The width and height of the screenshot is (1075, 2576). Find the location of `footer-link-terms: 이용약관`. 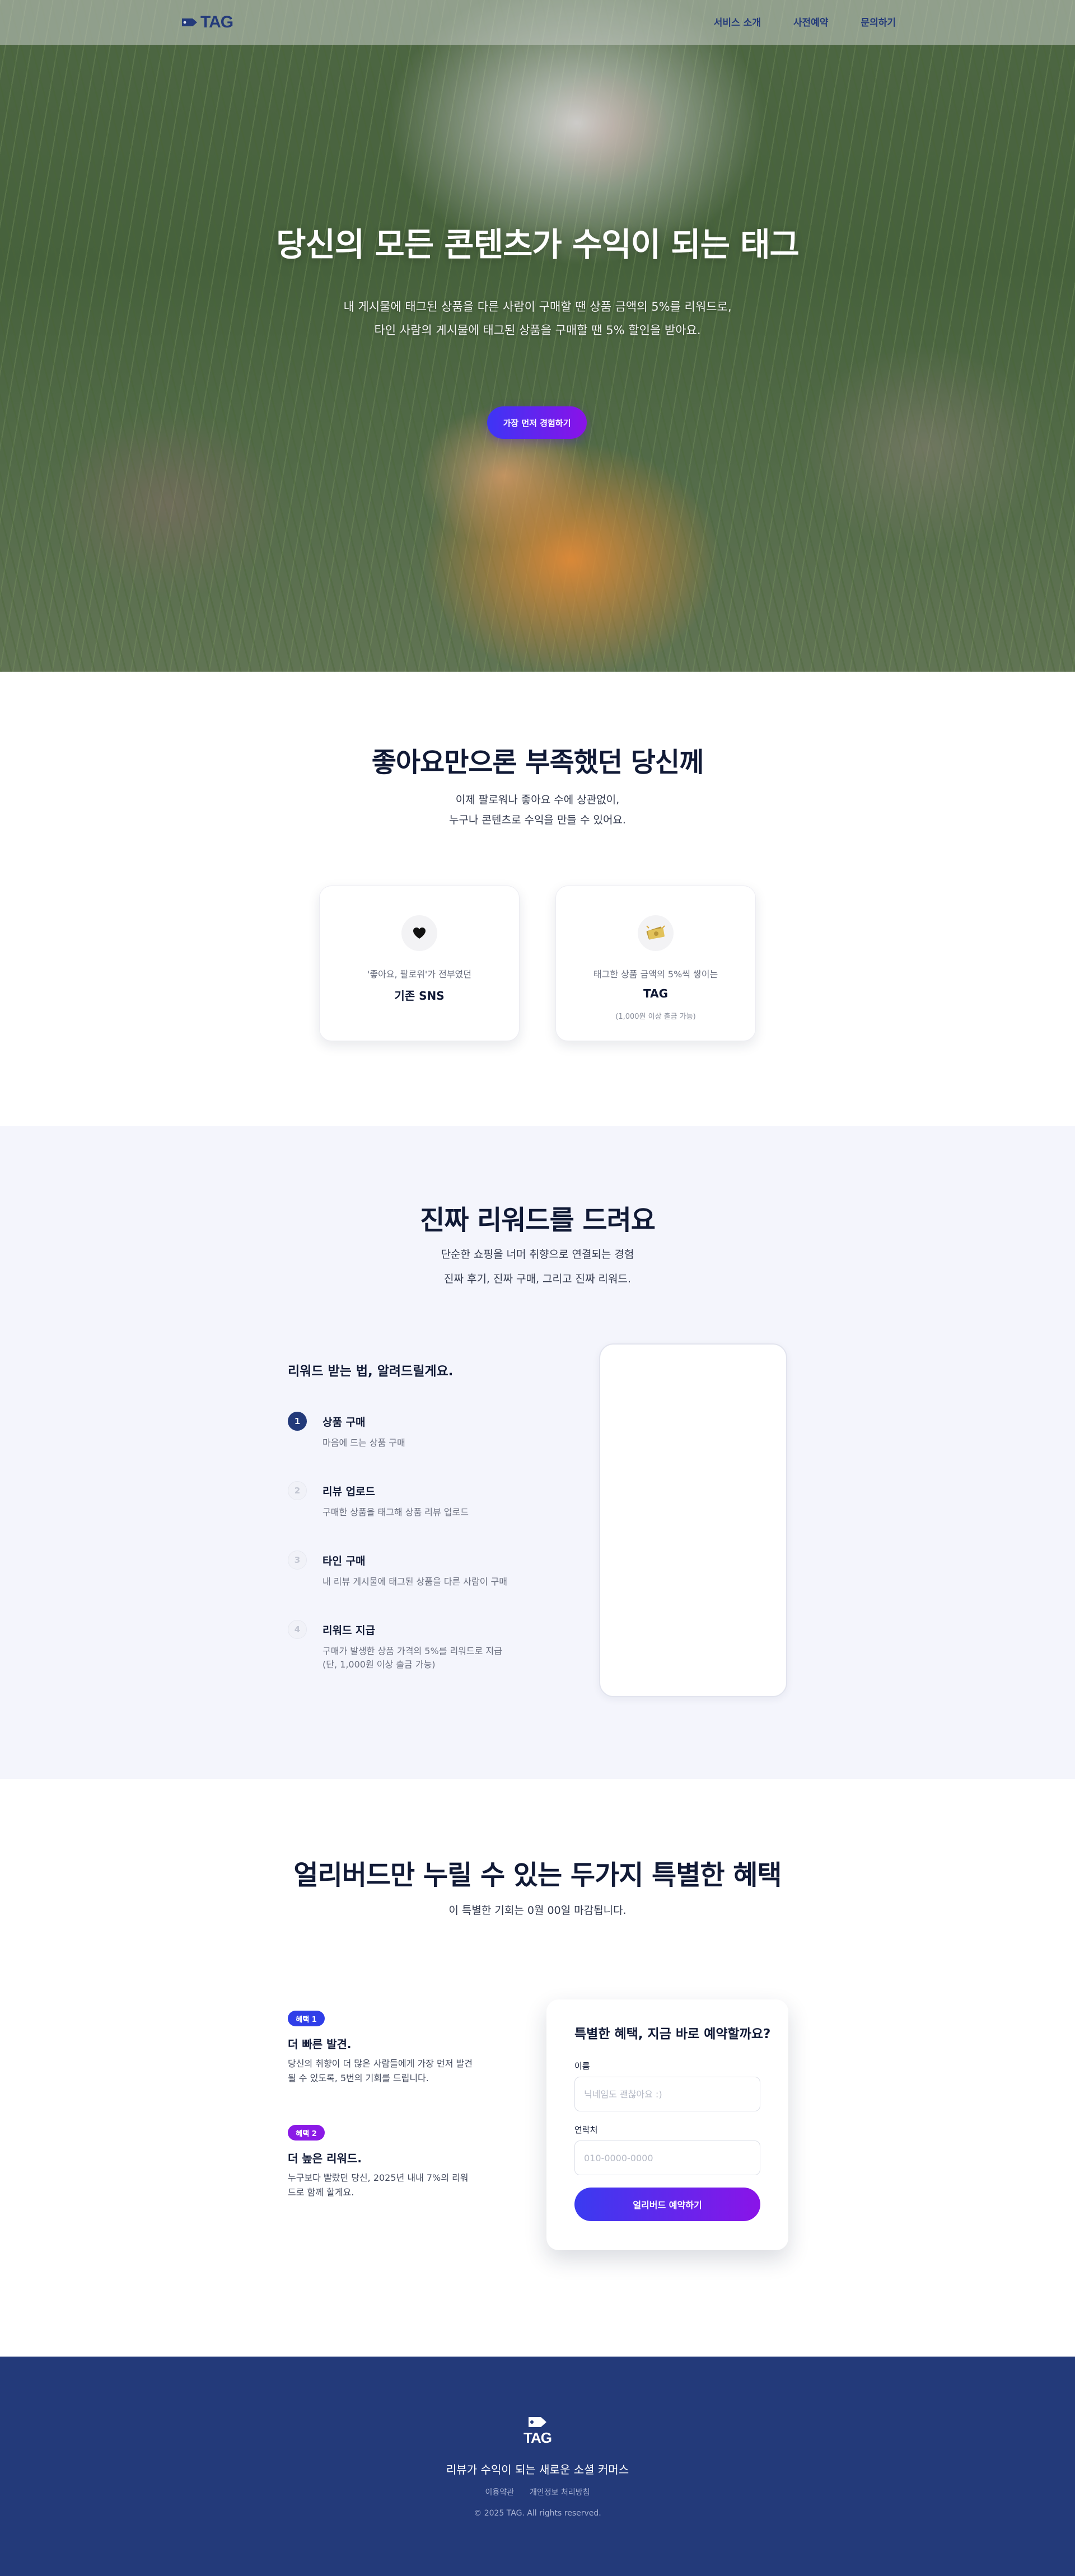

footer-link-terms: 이용약관 is located at coordinates (499, 2492).